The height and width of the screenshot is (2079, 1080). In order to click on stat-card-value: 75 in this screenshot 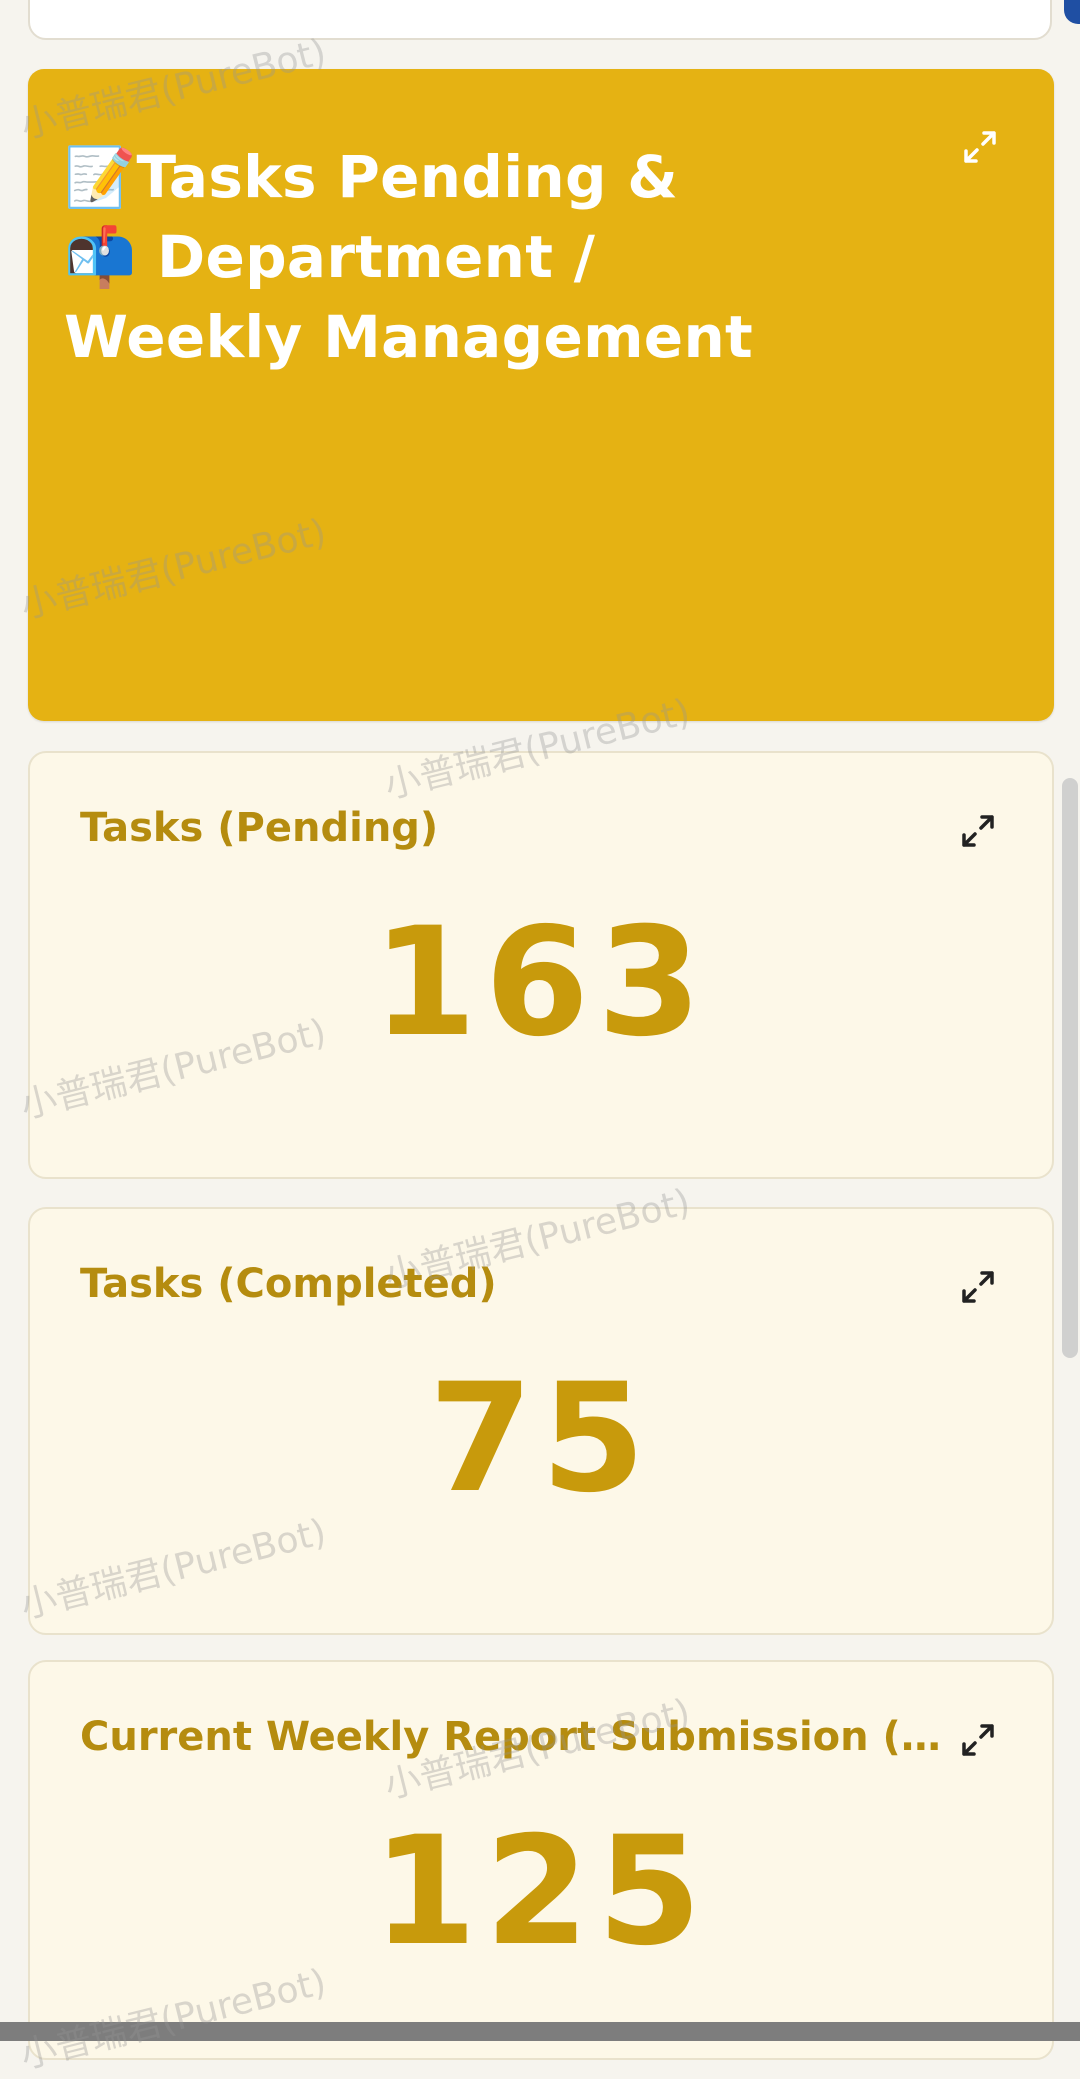, I will do `click(541, 1439)`.